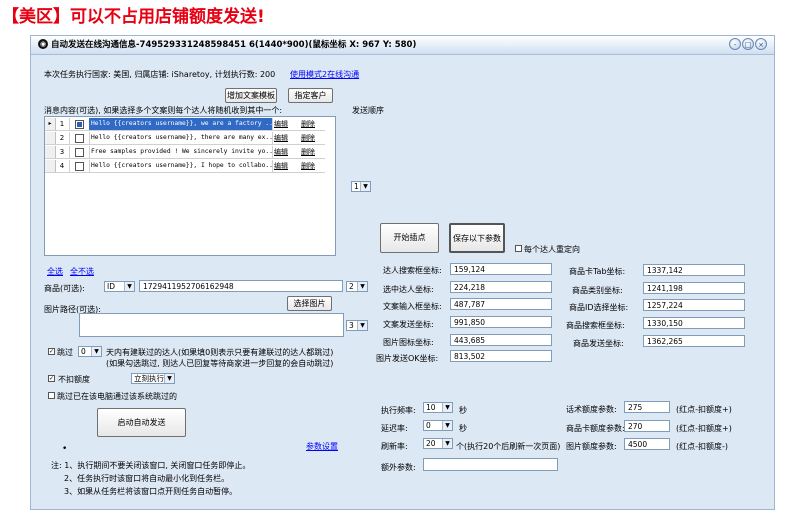  Describe the element at coordinates (119, 286) in the screenshot. I see `product-type-dropdown: ID ▼` at that location.